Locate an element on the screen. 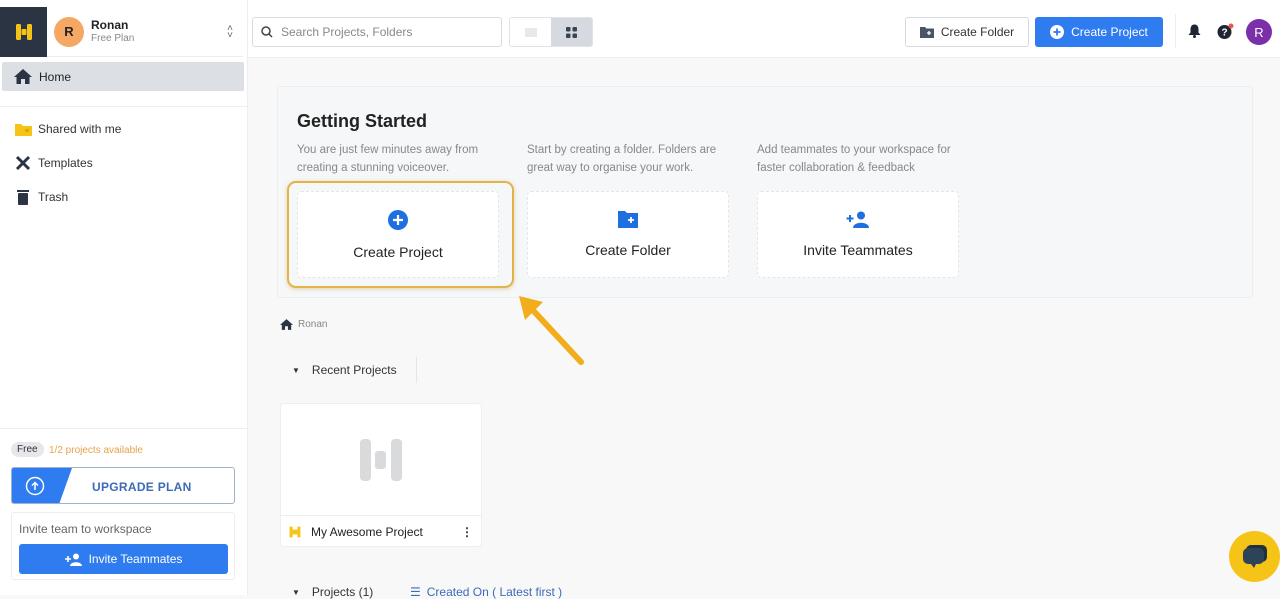 Image resolution: width=1280 pixels, height=599 pixels. chevron-updown-icon: ˄ ˅ is located at coordinates (230, 32).